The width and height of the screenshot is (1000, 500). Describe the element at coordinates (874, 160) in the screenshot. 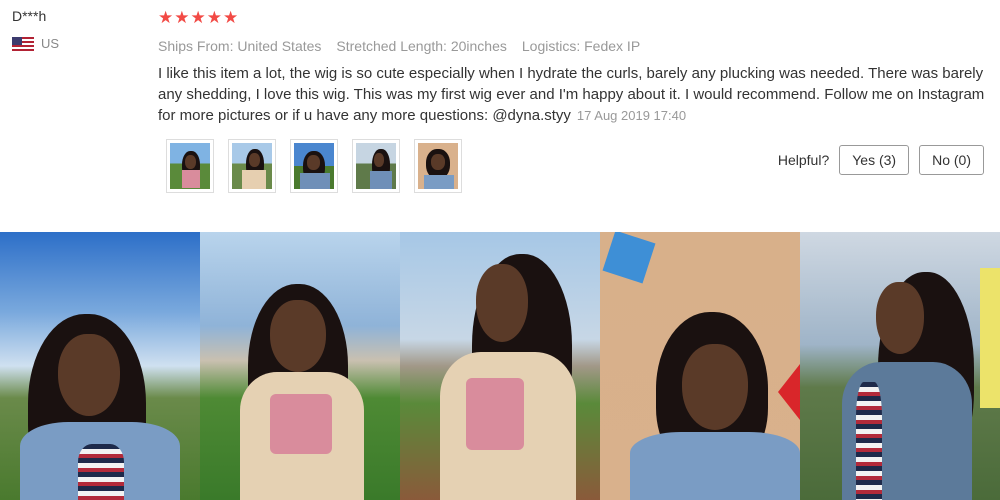

I see `helpful-yes-button: Yes (3)` at that location.